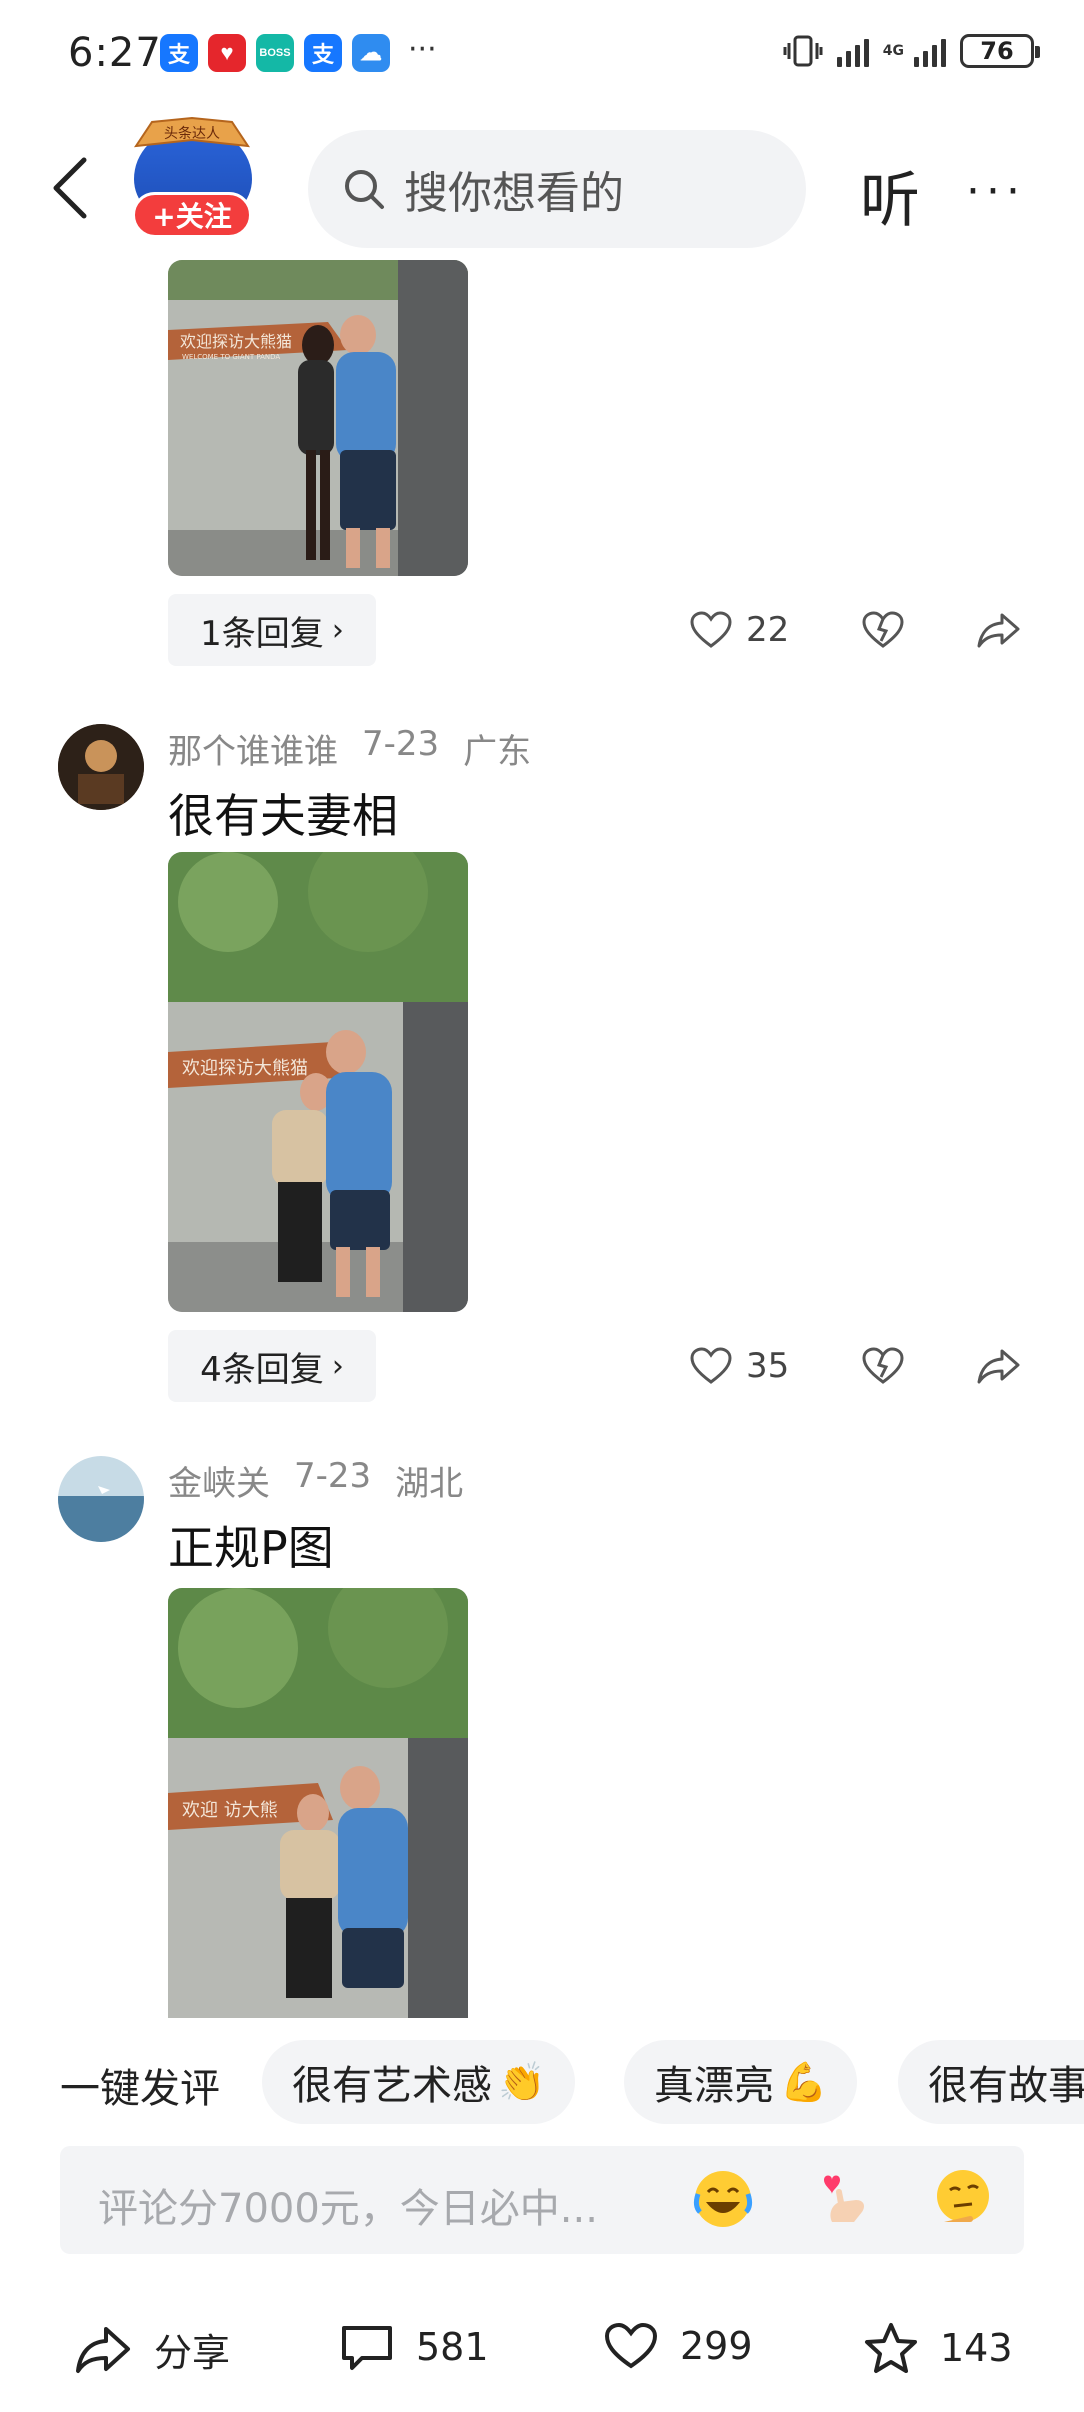  What do you see at coordinates (890, 195) in the screenshot?
I see `listen-button: 听` at bounding box center [890, 195].